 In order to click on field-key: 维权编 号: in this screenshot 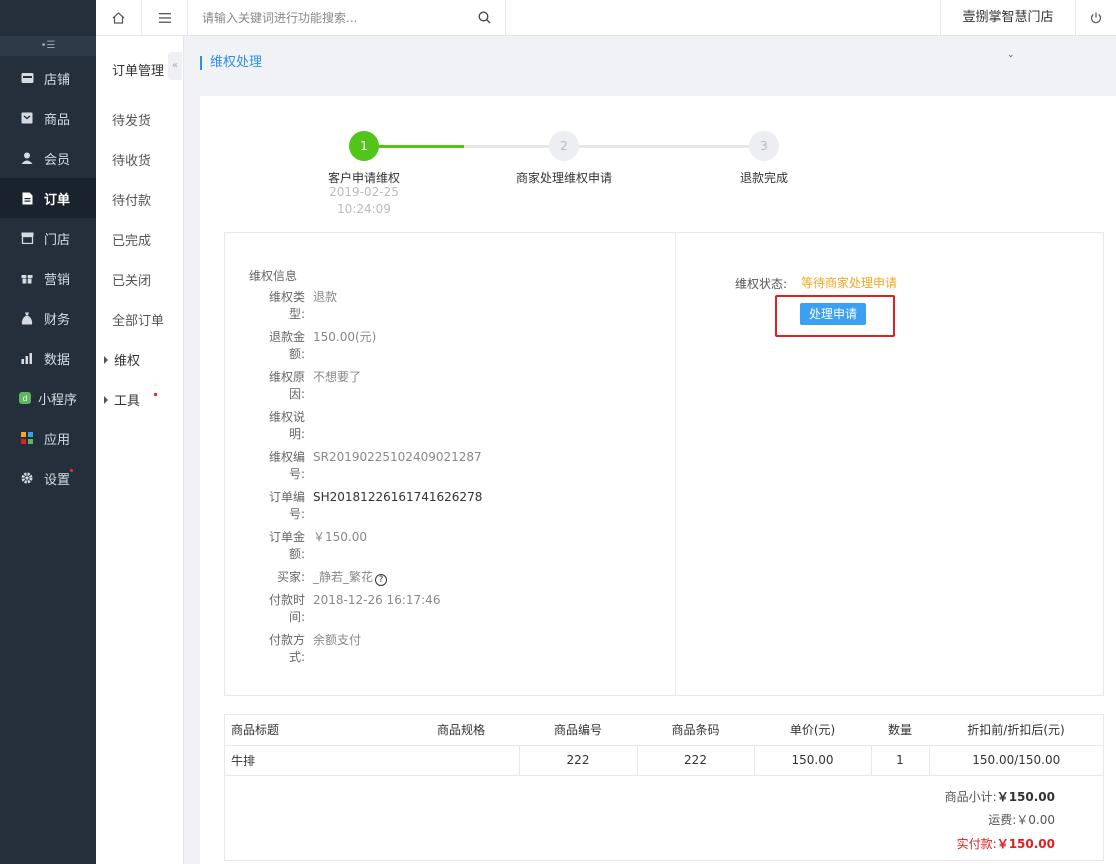, I will do `click(285, 466)`.